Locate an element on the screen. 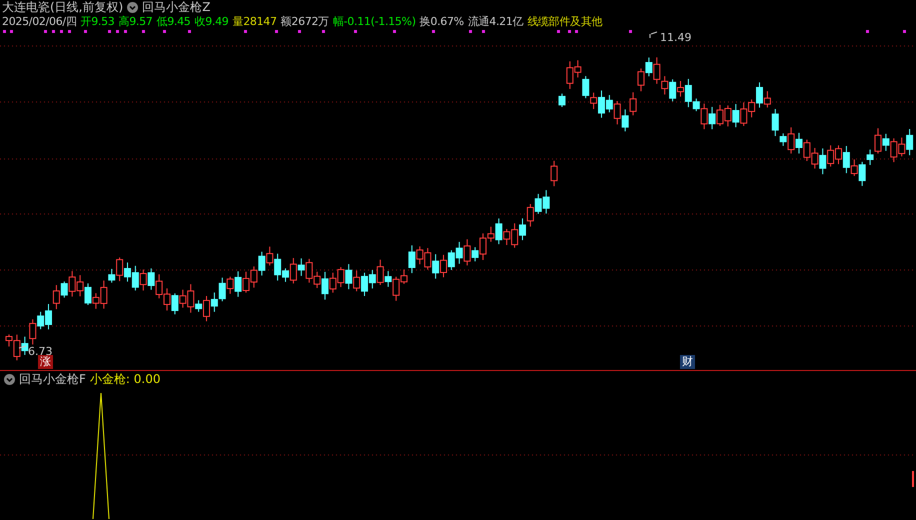  stock-title: 大连电瓷(日线,前复权) is located at coordinates (63, 8).